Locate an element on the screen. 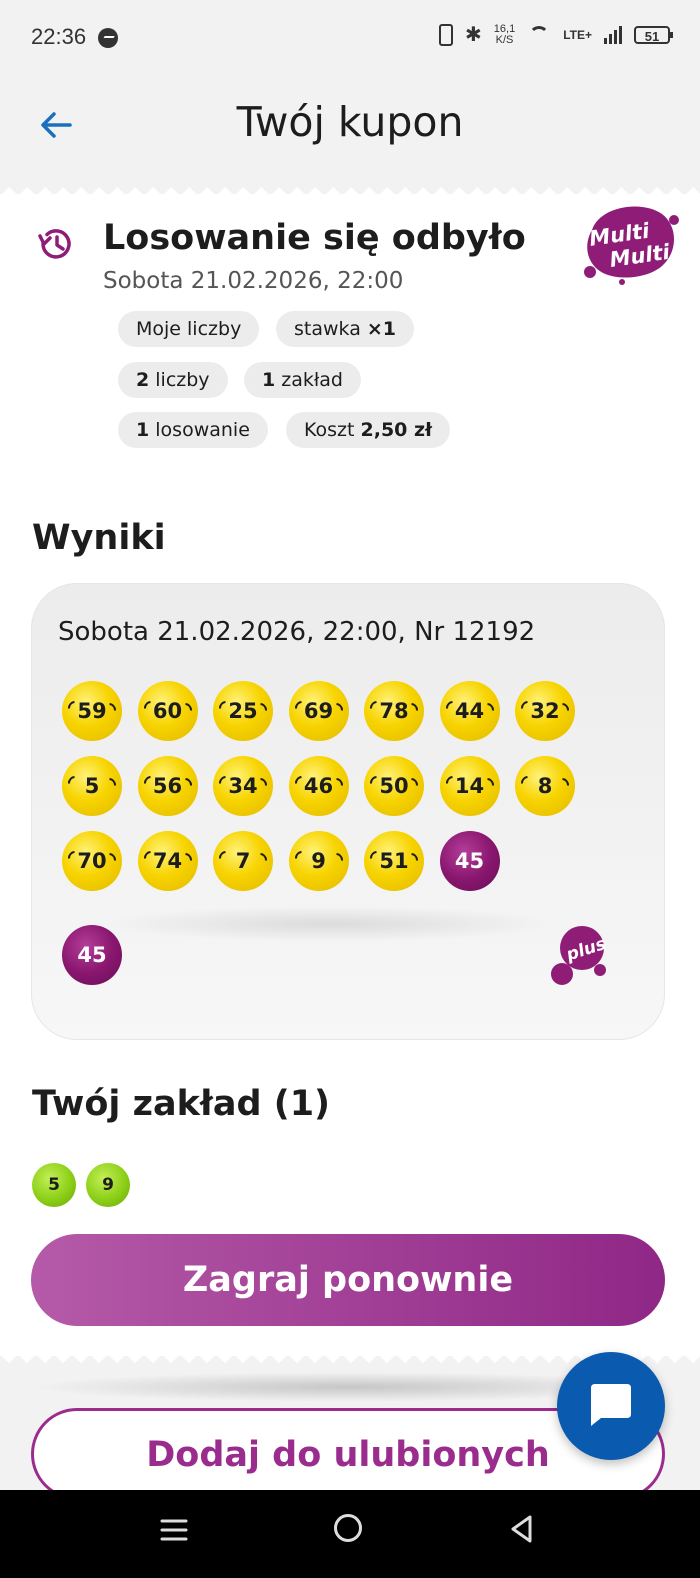 The width and height of the screenshot is (700, 1578). drawn-ball: 70 is located at coordinates (92, 861).